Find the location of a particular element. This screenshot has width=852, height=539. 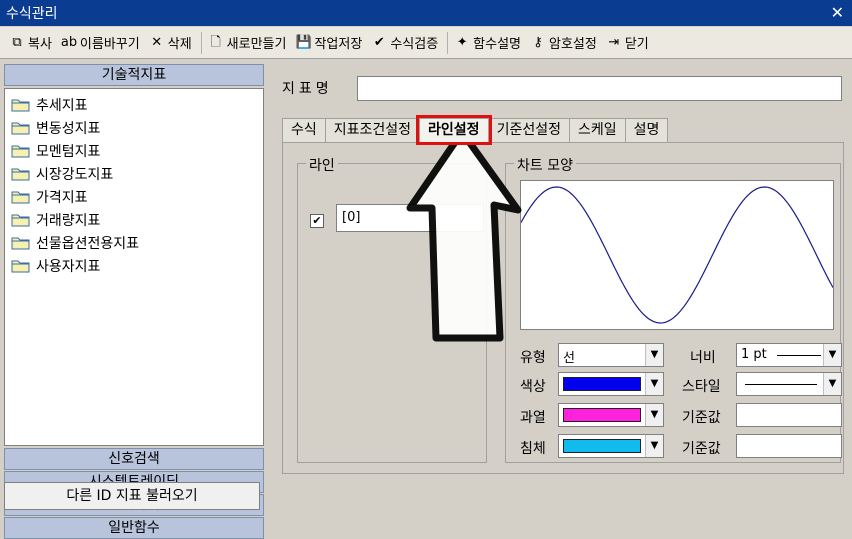

sidebar-item: 변동성지표 is located at coordinates (134, 127).